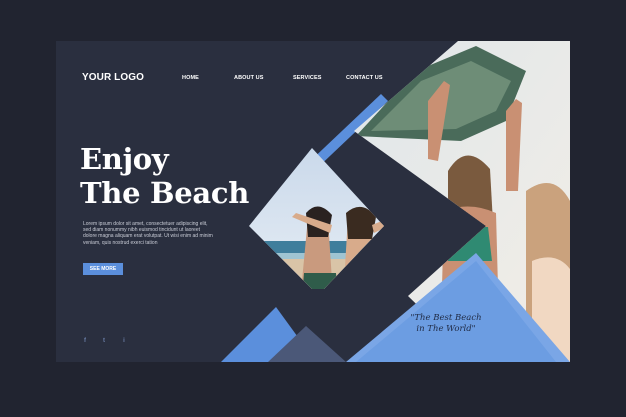 The width and height of the screenshot is (626, 417). Describe the element at coordinates (446, 329) in the screenshot. I see `quote-line2: in The World"` at that location.